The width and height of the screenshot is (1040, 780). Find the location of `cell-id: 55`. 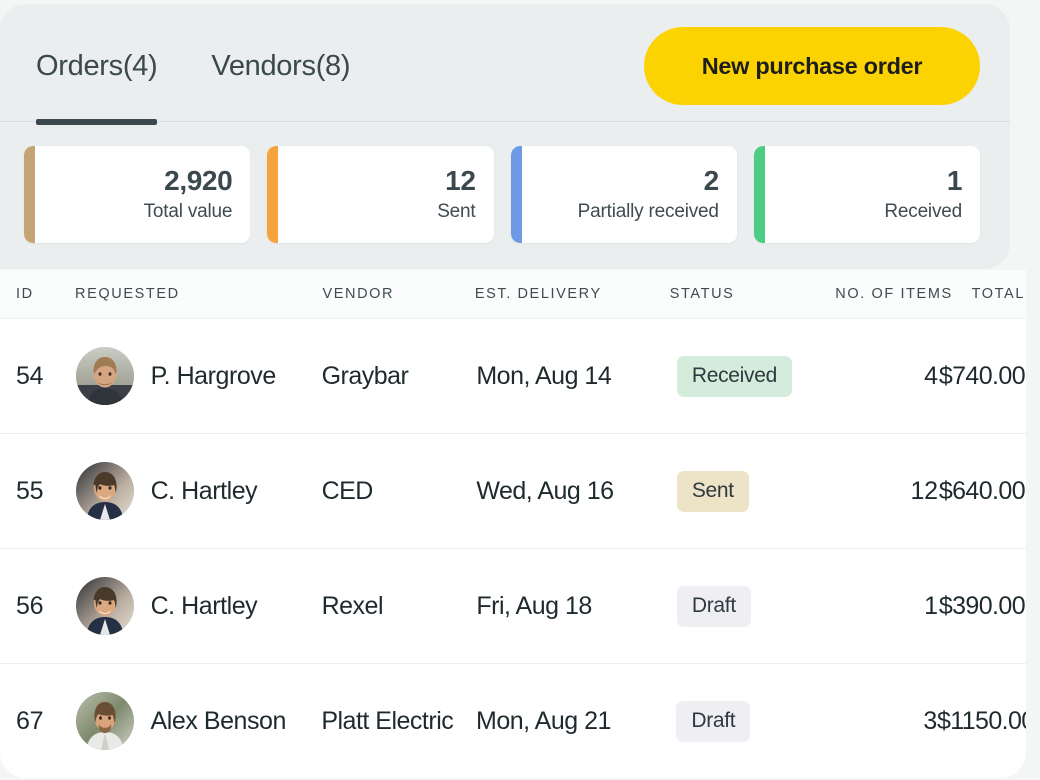

cell-id: 55 is located at coordinates (30, 490).